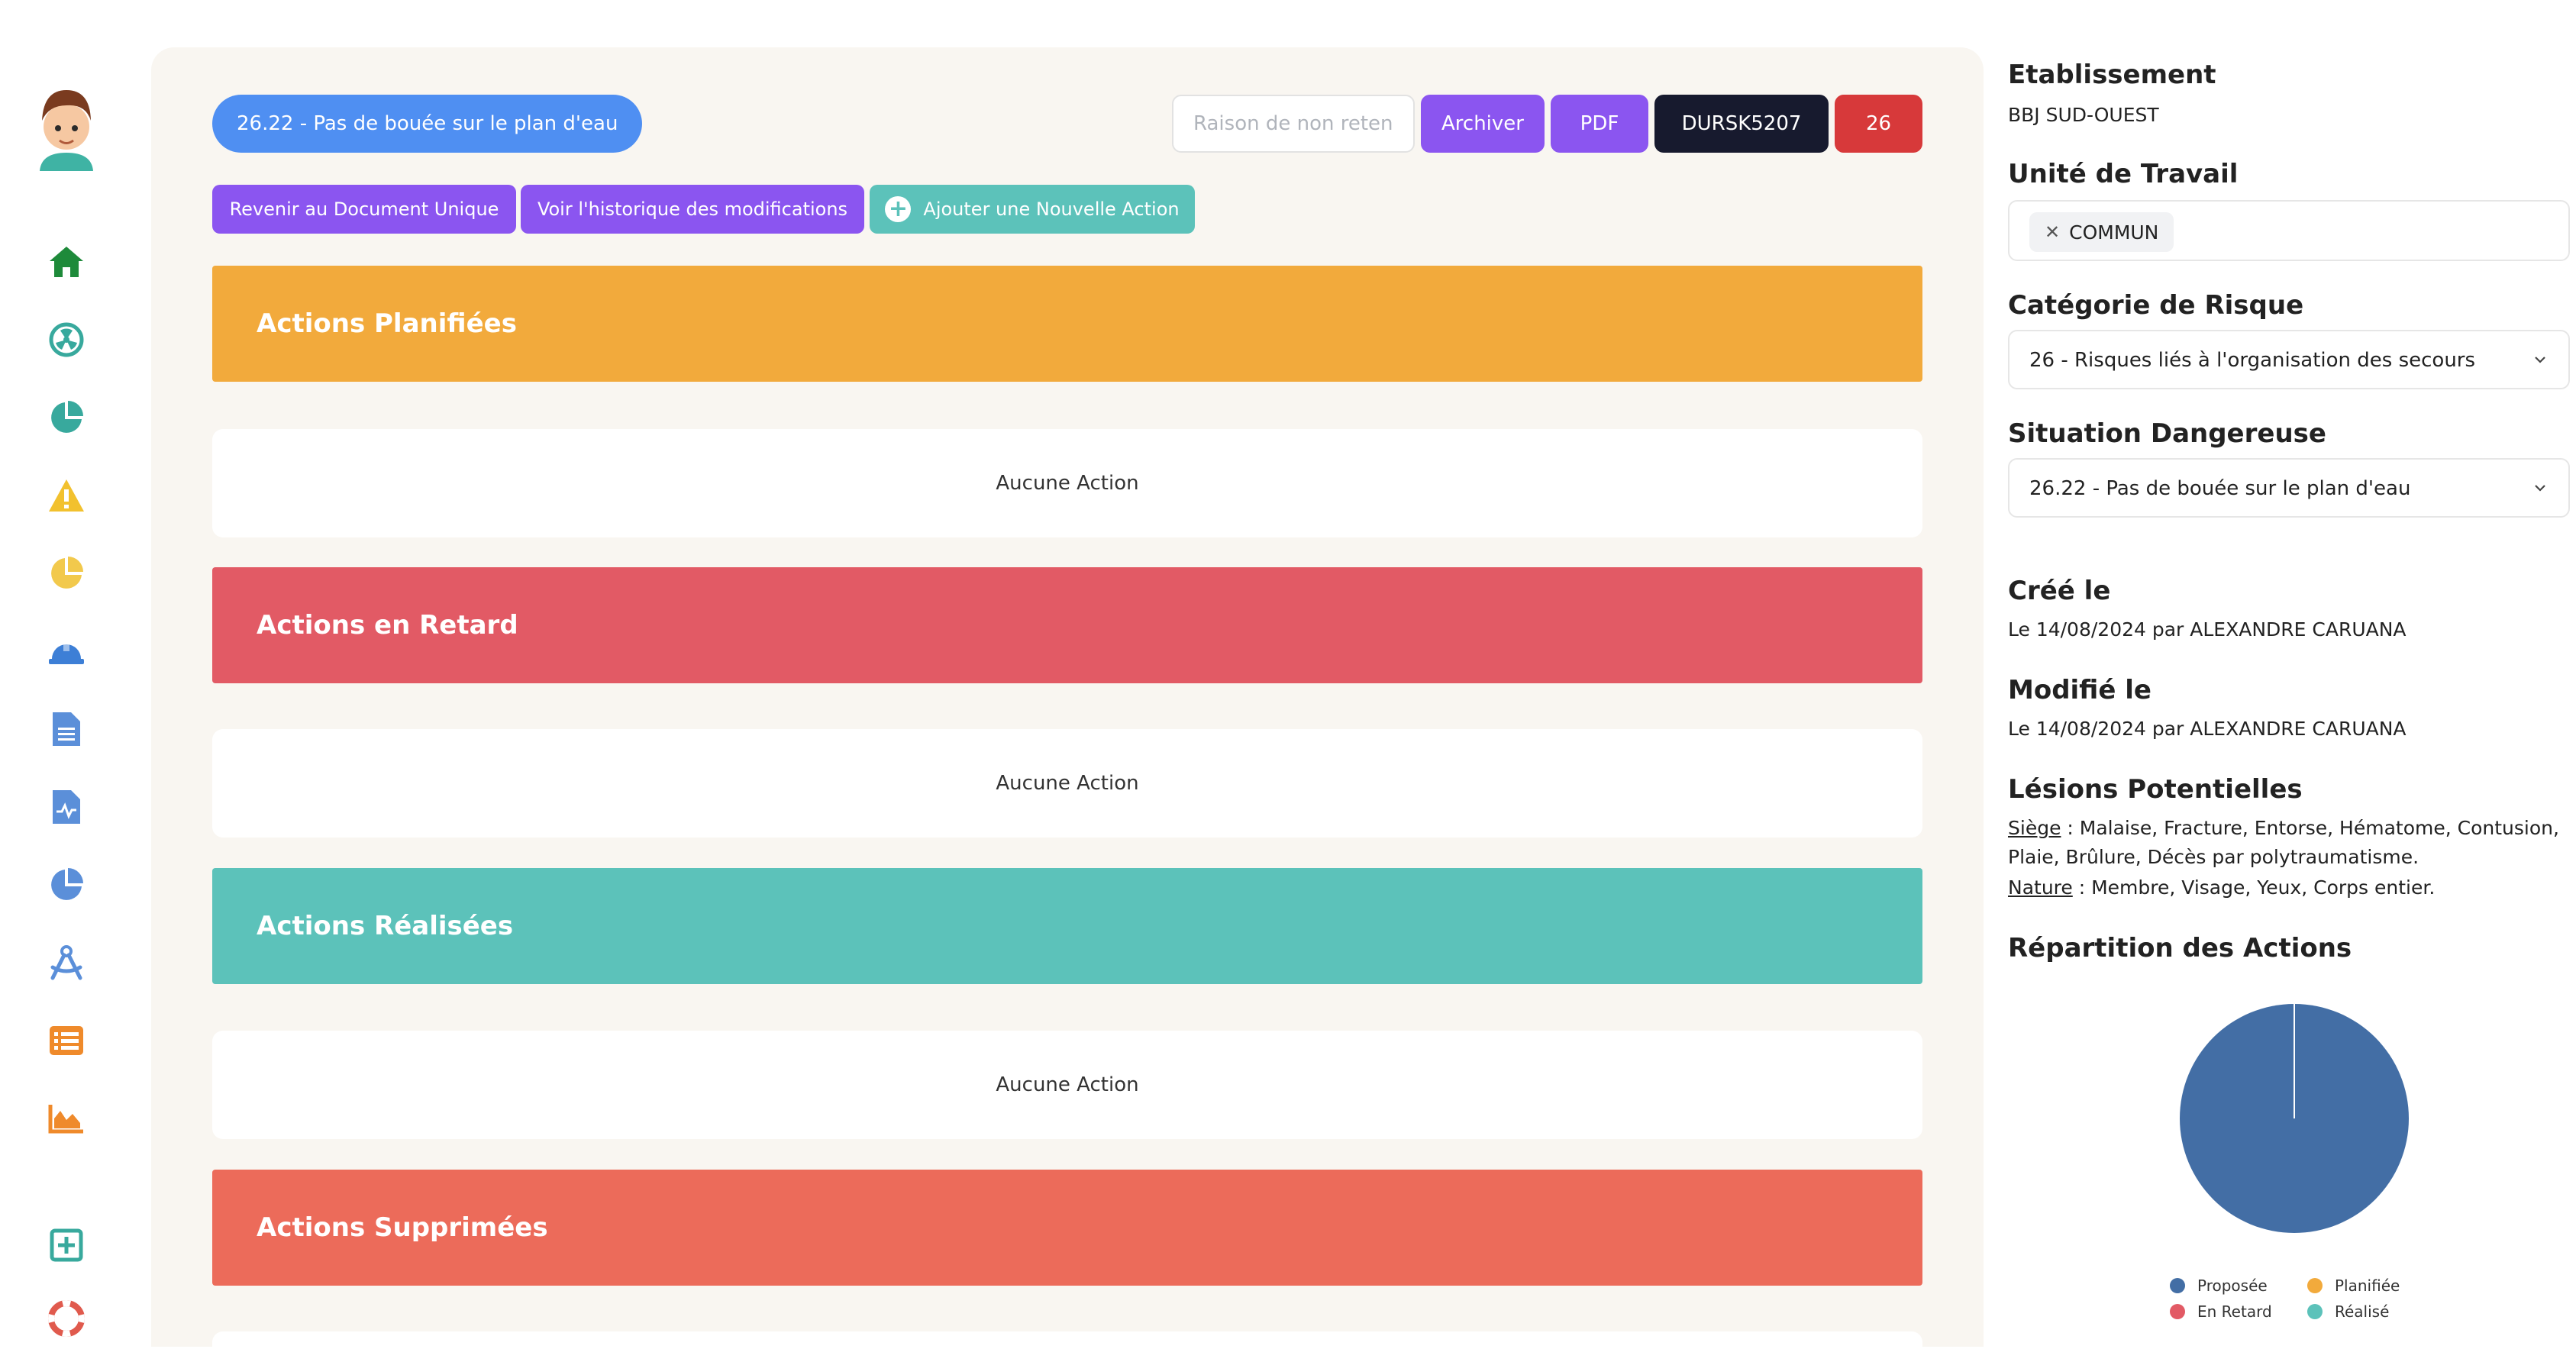 Image resolution: width=2576 pixels, height=1362 pixels. I want to click on nature-label: Nature, so click(2040, 887).